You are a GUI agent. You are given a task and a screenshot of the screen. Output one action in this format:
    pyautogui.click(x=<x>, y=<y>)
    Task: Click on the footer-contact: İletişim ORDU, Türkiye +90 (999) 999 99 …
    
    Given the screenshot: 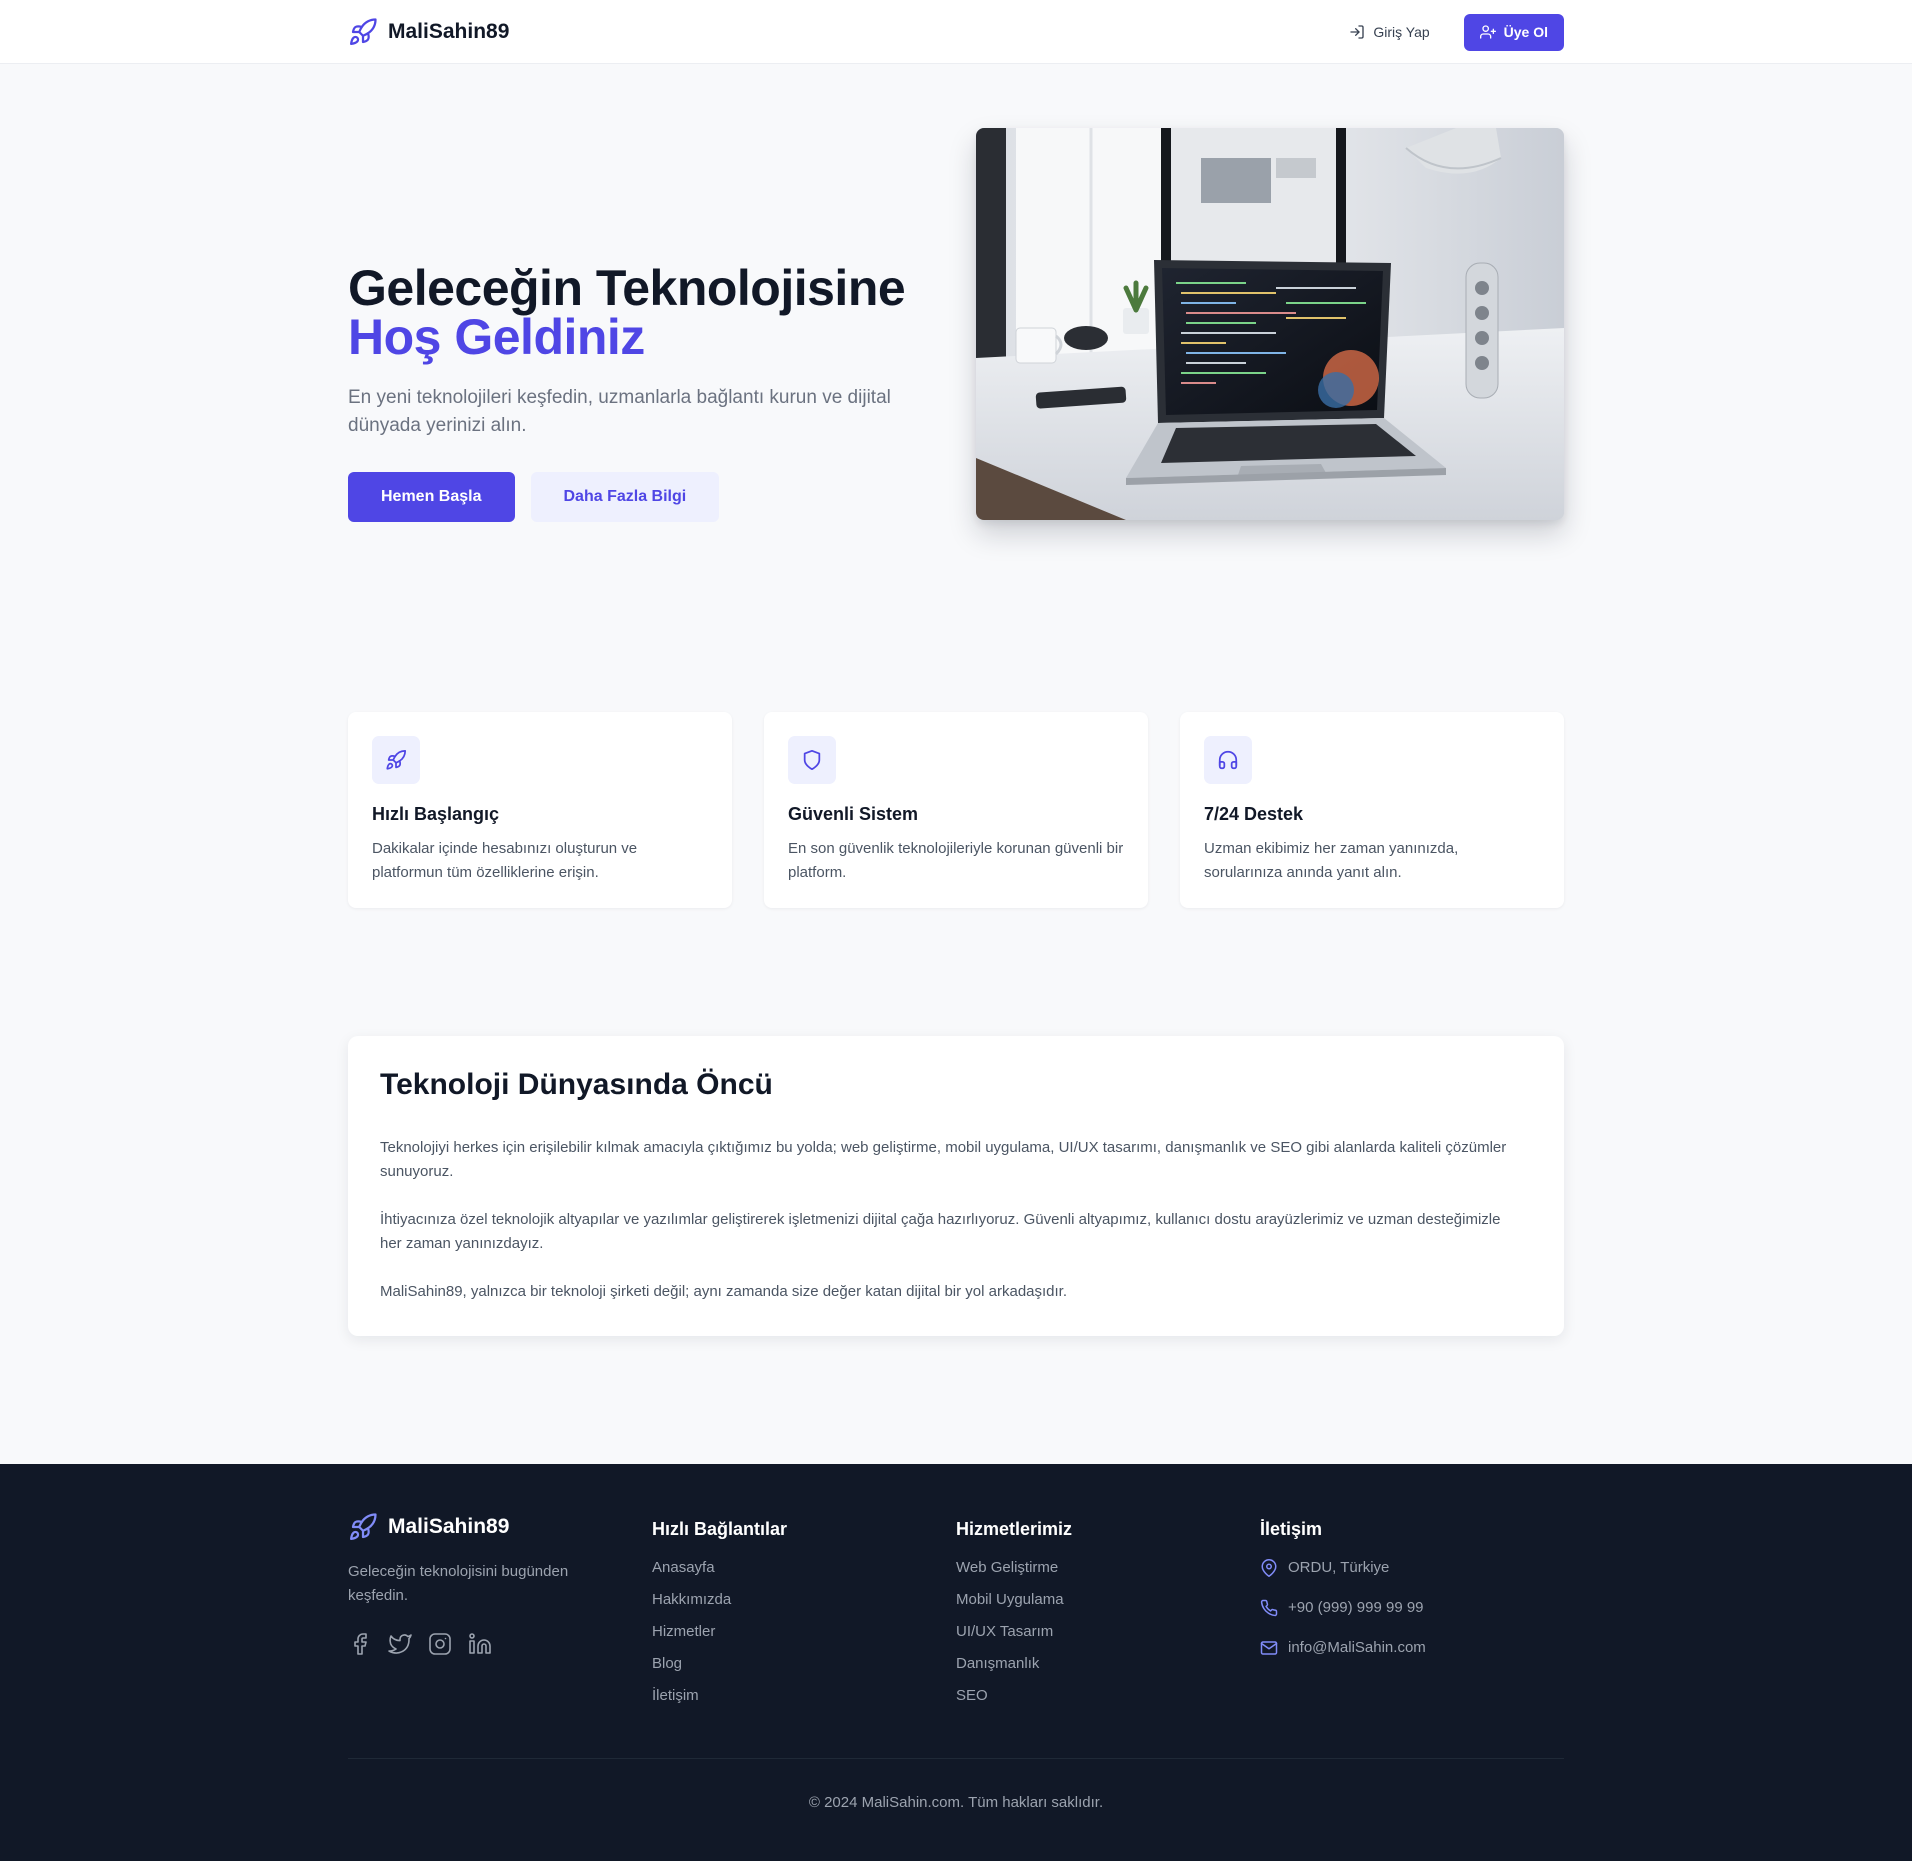 What is the action you would take?
    pyautogui.click(x=1412, y=1635)
    